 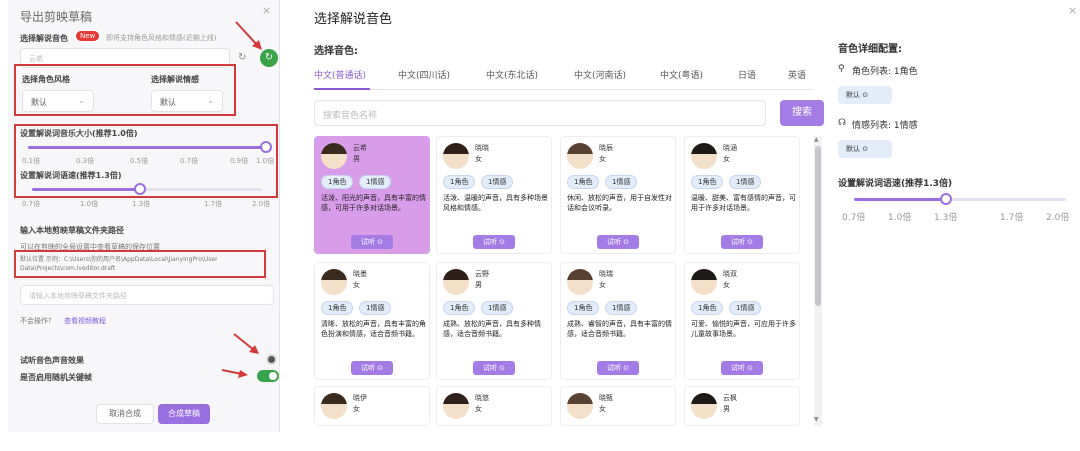 I want to click on voice-gender: 男, so click(x=356, y=159).